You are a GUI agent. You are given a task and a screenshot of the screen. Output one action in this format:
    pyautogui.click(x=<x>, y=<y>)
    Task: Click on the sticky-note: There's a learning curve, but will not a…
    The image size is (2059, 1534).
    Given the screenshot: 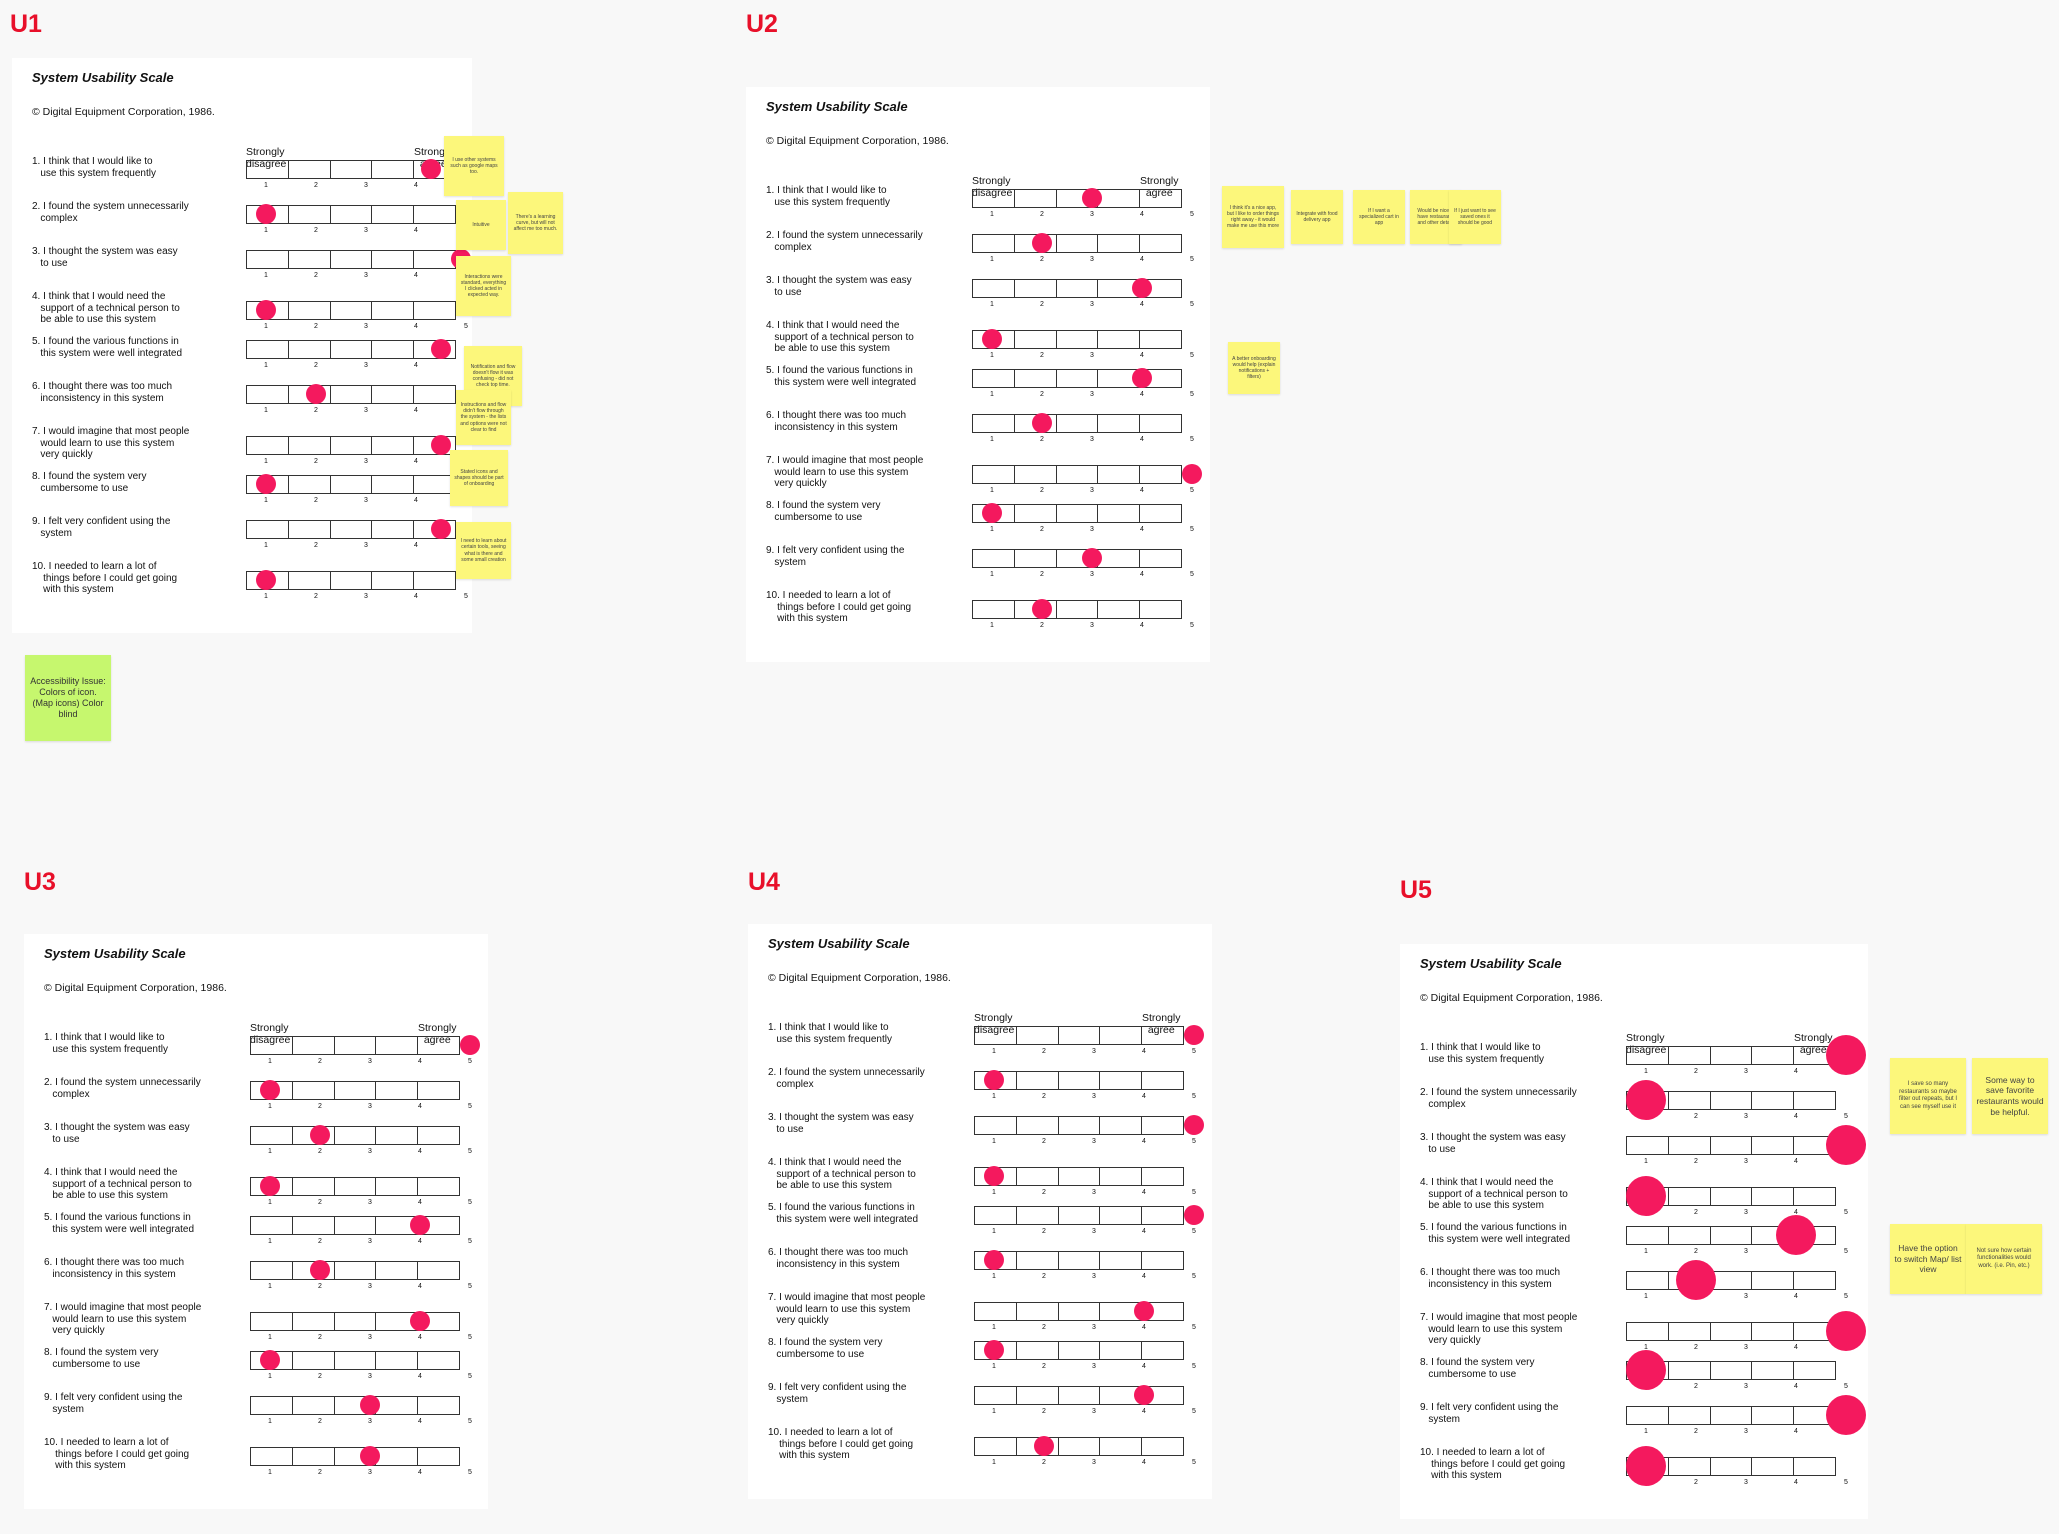 What is the action you would take?
    pyautogui.click(x=535, y=223)
    